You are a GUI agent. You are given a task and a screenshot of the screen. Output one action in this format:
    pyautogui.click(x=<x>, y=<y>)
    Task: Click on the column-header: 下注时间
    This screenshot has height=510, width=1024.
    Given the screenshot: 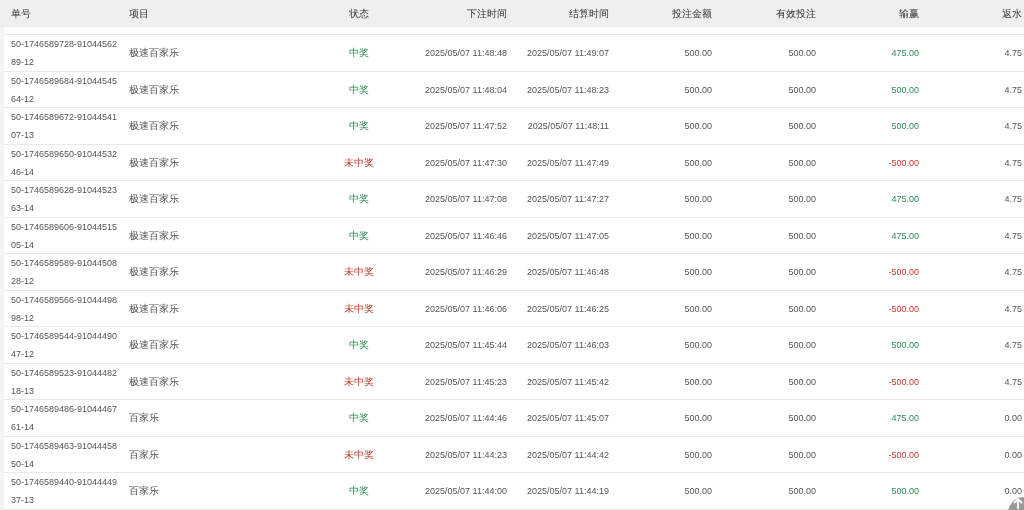 What is the action you would take?
    pyautogui.click(x=487, y=13)
    